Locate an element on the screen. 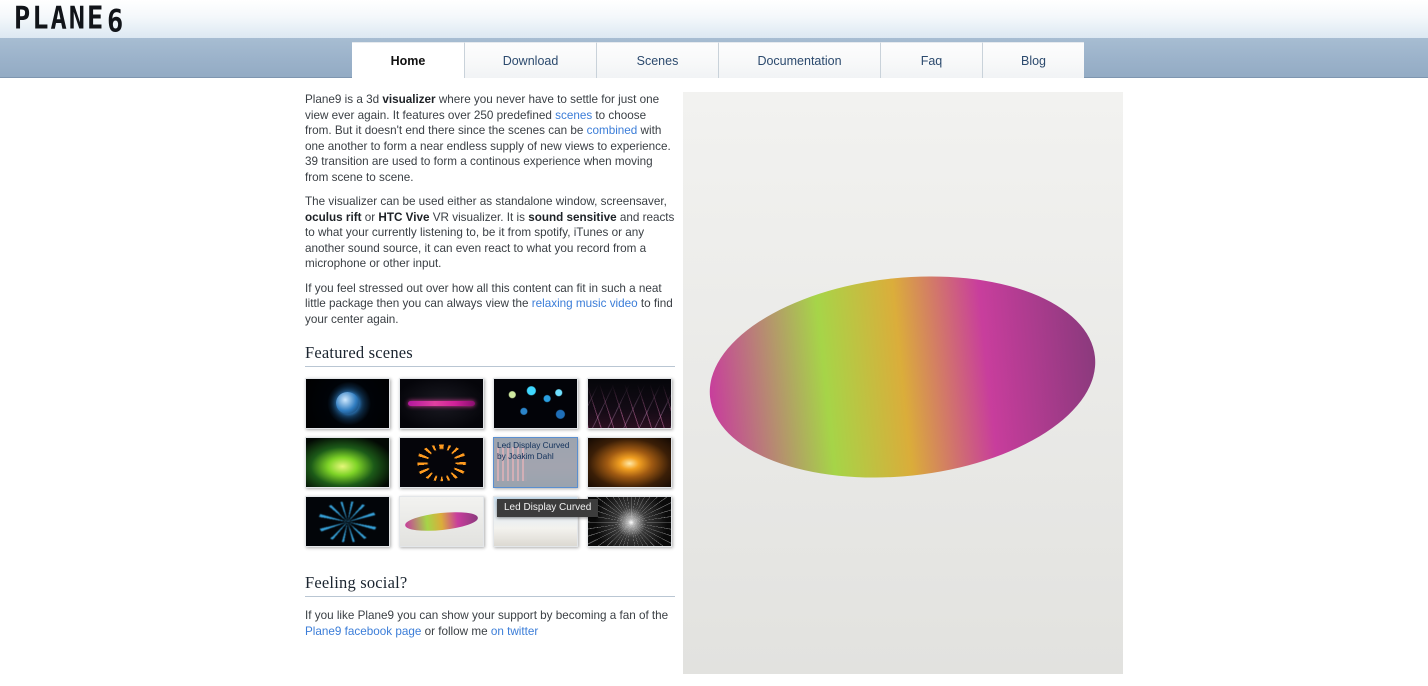 The height and width of the screenshot is (686, 1428). scene-hover-title: Led Display Curved is located at coordinates (533, 445).